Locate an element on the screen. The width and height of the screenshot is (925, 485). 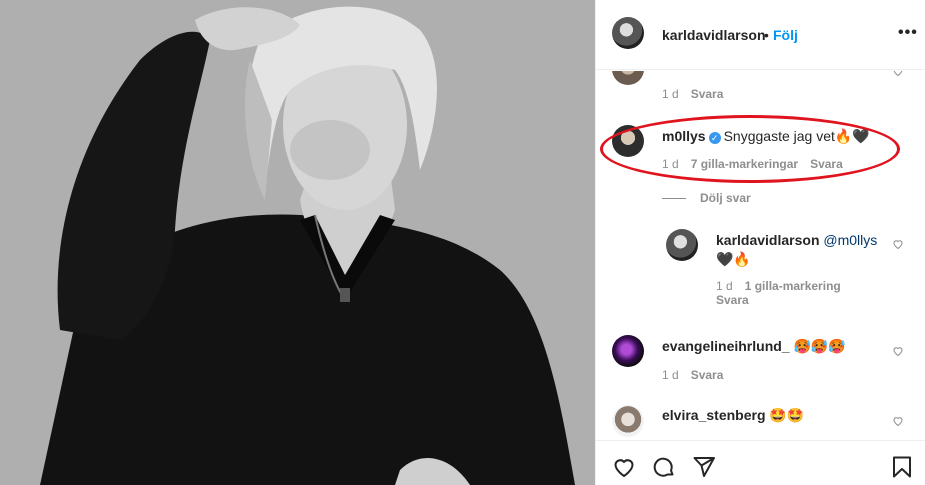
comment-body: evangelineihrlund_ 🥵🥵🥵 is located at coordinates (774, 346).